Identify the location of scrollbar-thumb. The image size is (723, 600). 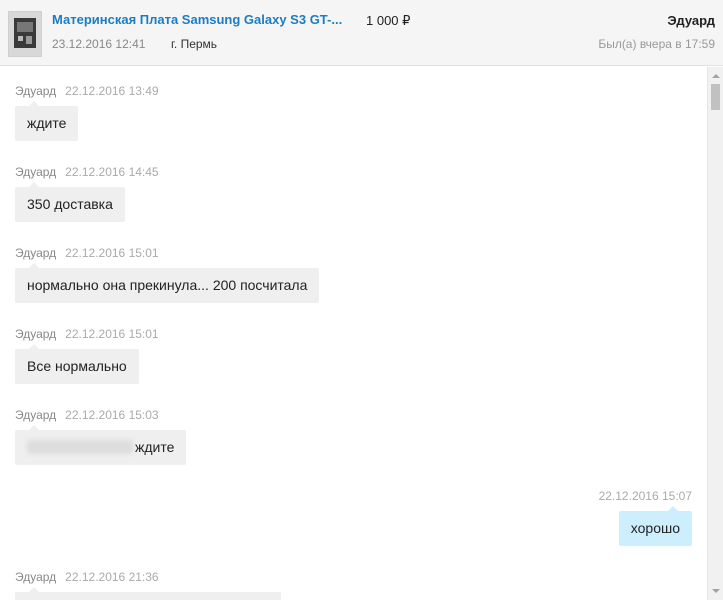
(715, 97).